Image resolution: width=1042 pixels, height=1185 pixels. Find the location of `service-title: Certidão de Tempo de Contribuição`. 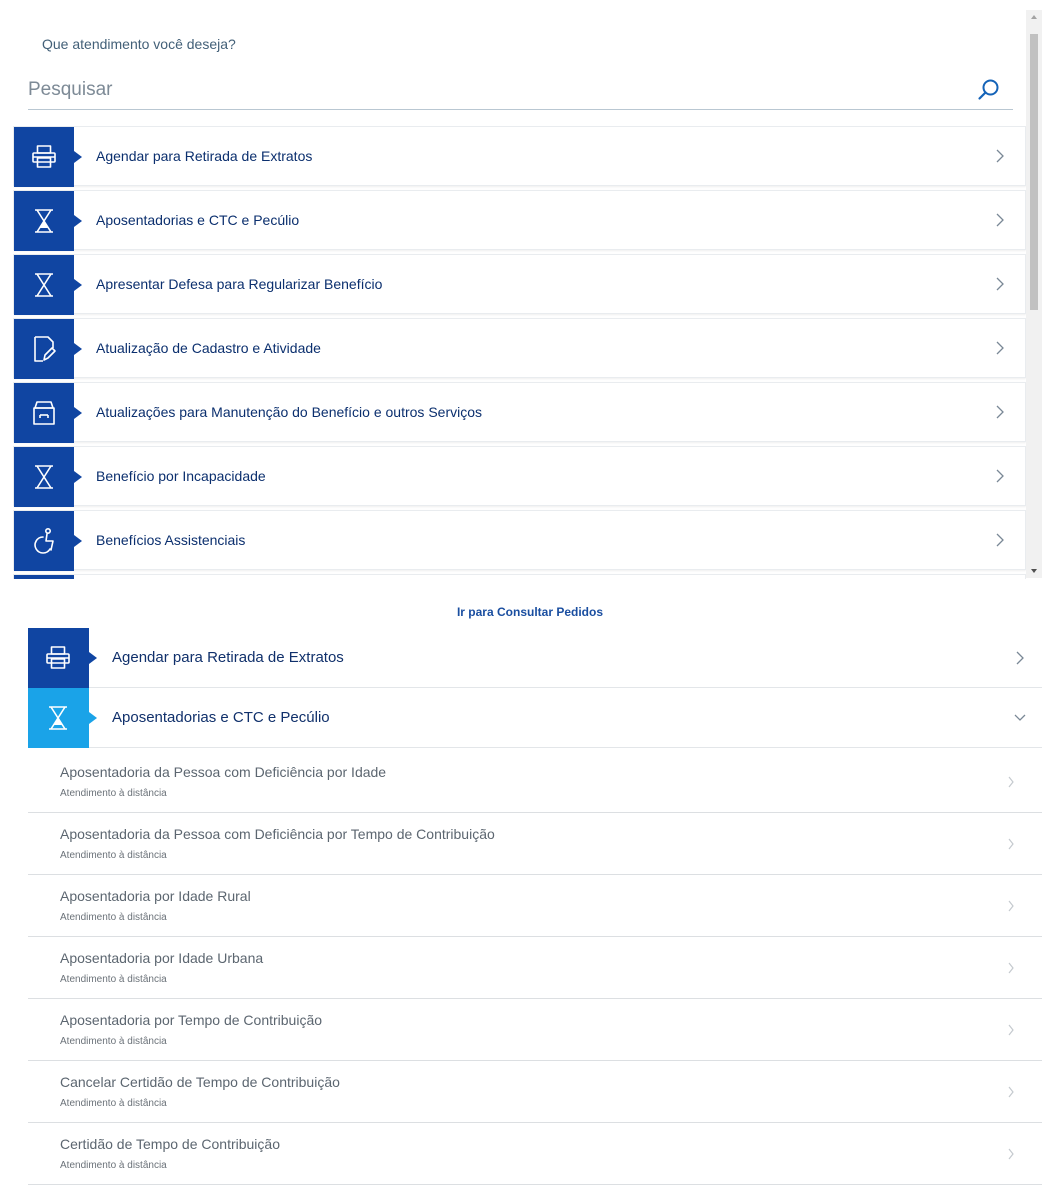

service-title: Certidão de Tempo de Contribuição is located at coordinates (170, 1144).